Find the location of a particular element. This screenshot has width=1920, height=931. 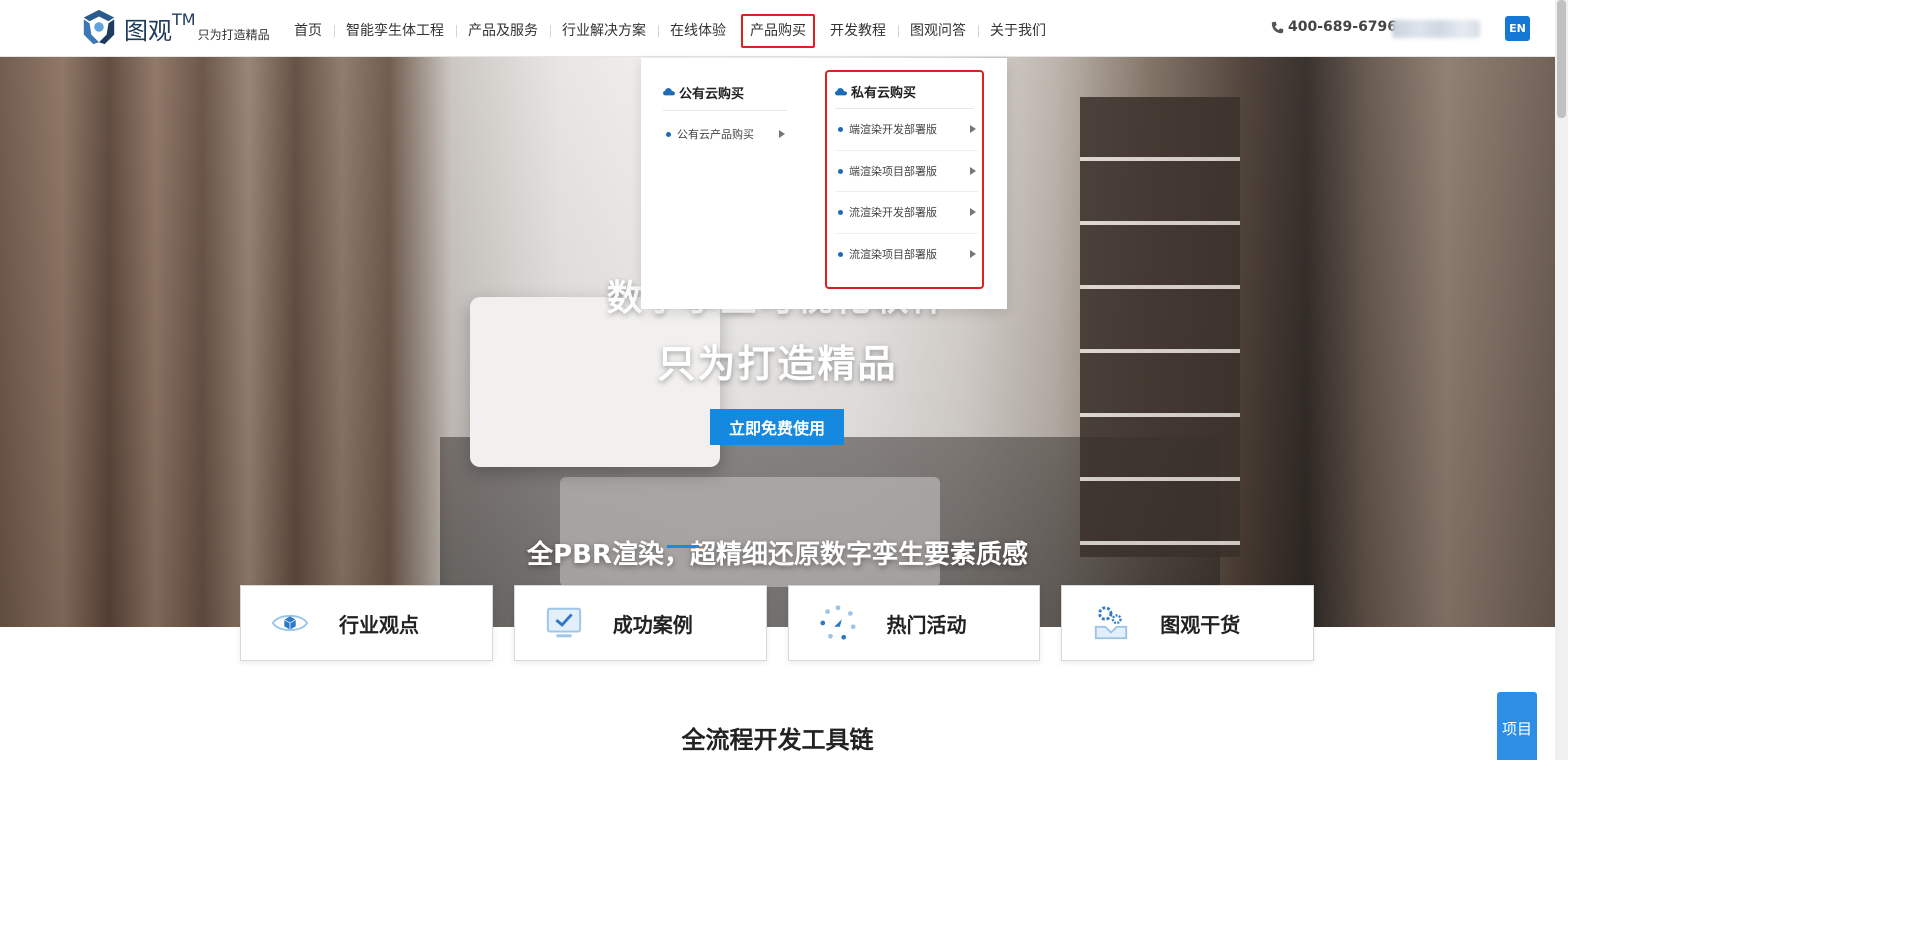

private-cloud-heading: 私有云购买 is located at coordinates (904, 90).